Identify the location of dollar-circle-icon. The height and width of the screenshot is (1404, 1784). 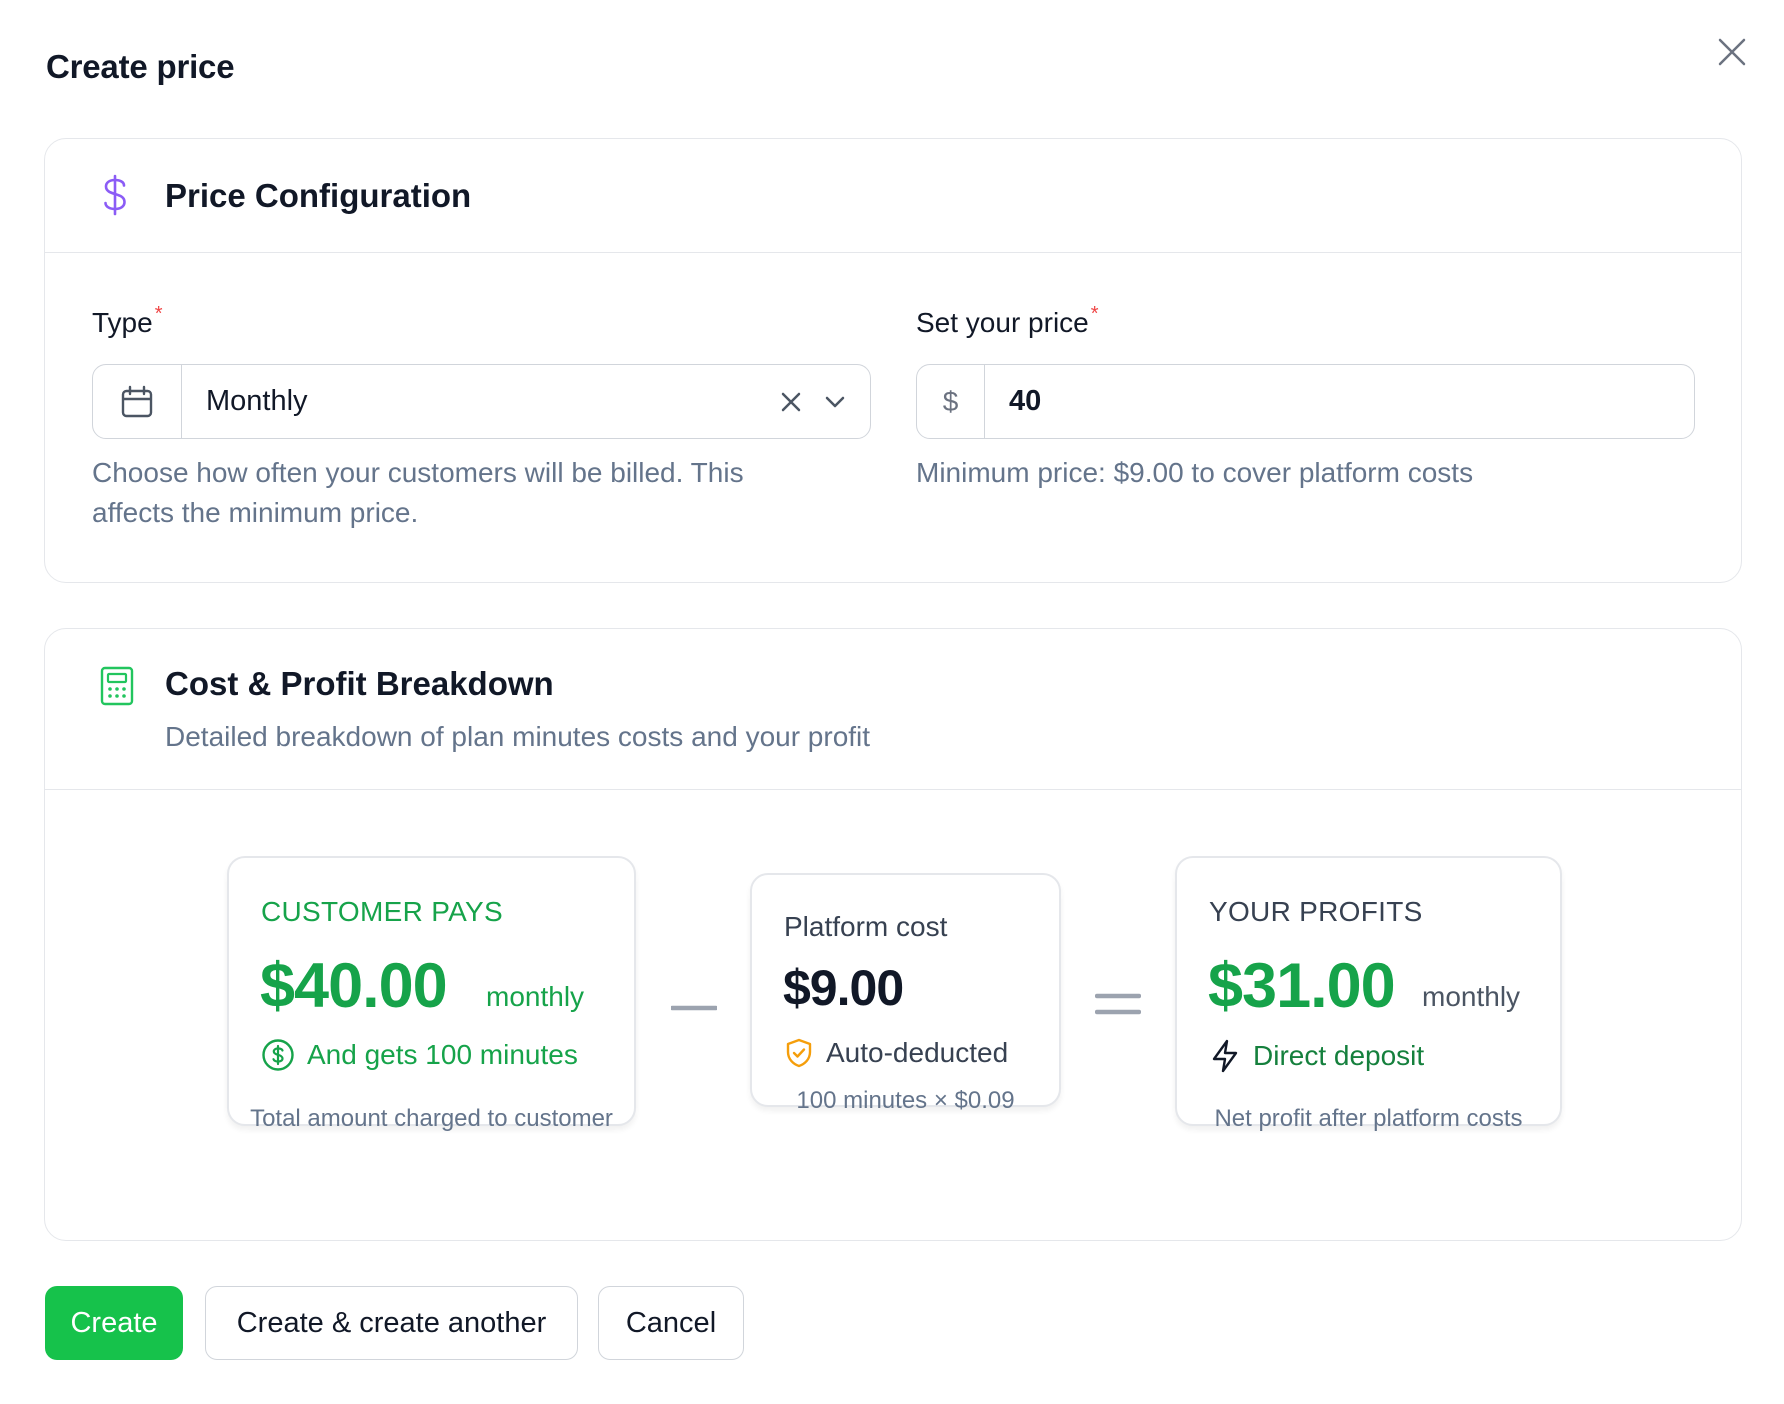
(278, 1055).